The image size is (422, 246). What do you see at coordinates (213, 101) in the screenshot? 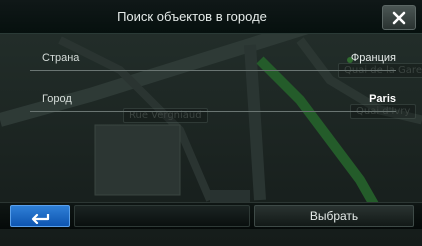
I see `city-row: Город Paris` at bounding box center [213, 101].